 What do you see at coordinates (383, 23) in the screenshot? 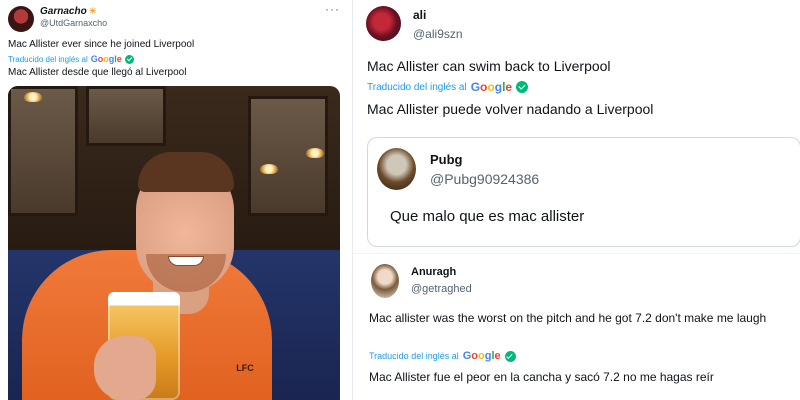
I see `reply-author-avatar` at bounding box center [383, 23].